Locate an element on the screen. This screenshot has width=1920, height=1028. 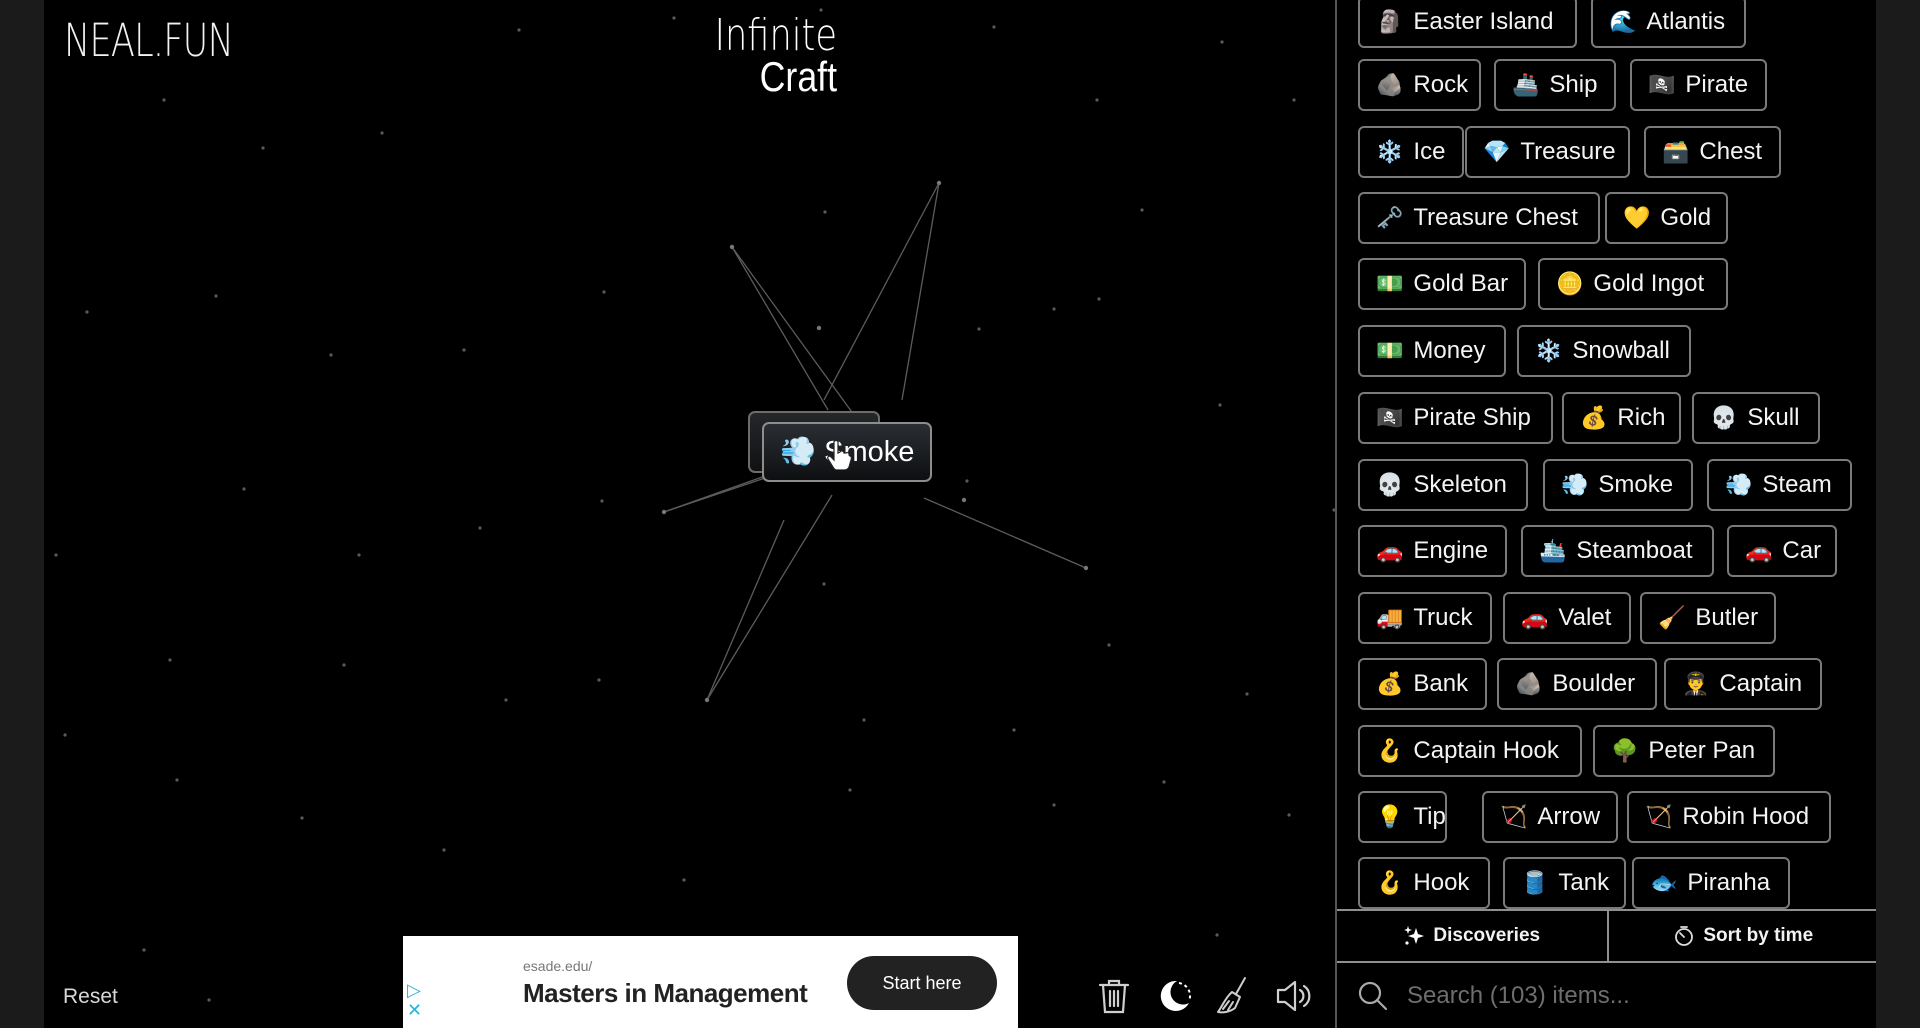
sidebar-item-arrow: 🏹 Arrow is located at coordinates (1550, 817).